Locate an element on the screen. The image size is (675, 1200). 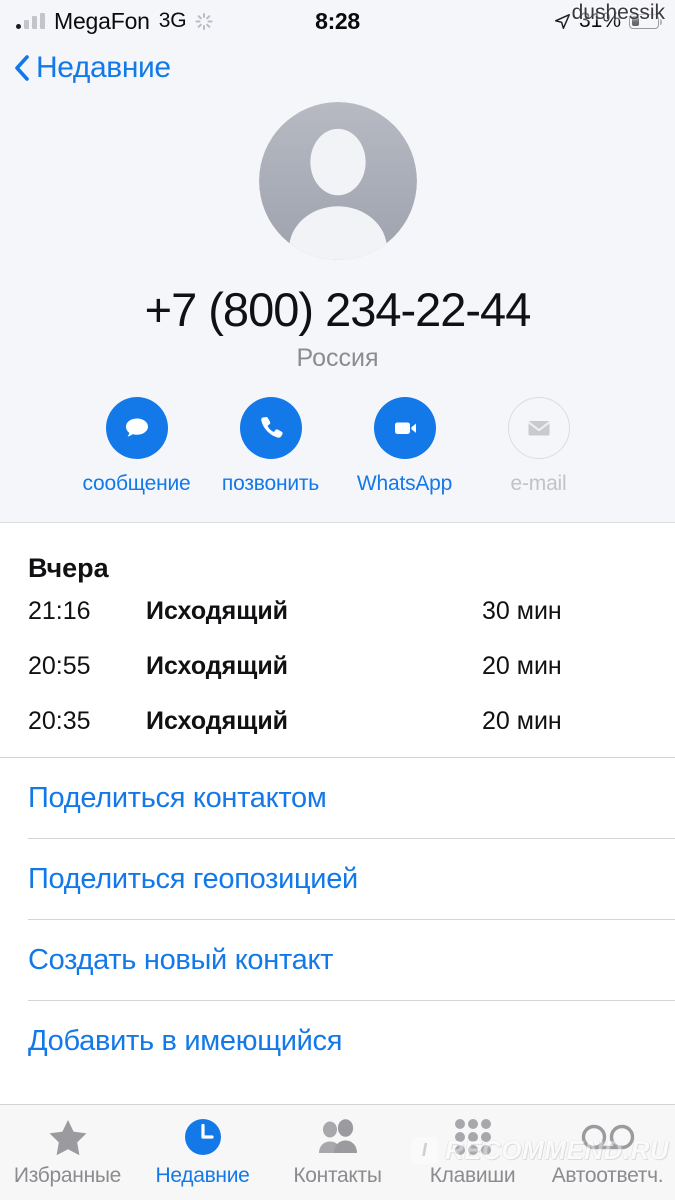
people-icon is located at coordinates (338, 1137).